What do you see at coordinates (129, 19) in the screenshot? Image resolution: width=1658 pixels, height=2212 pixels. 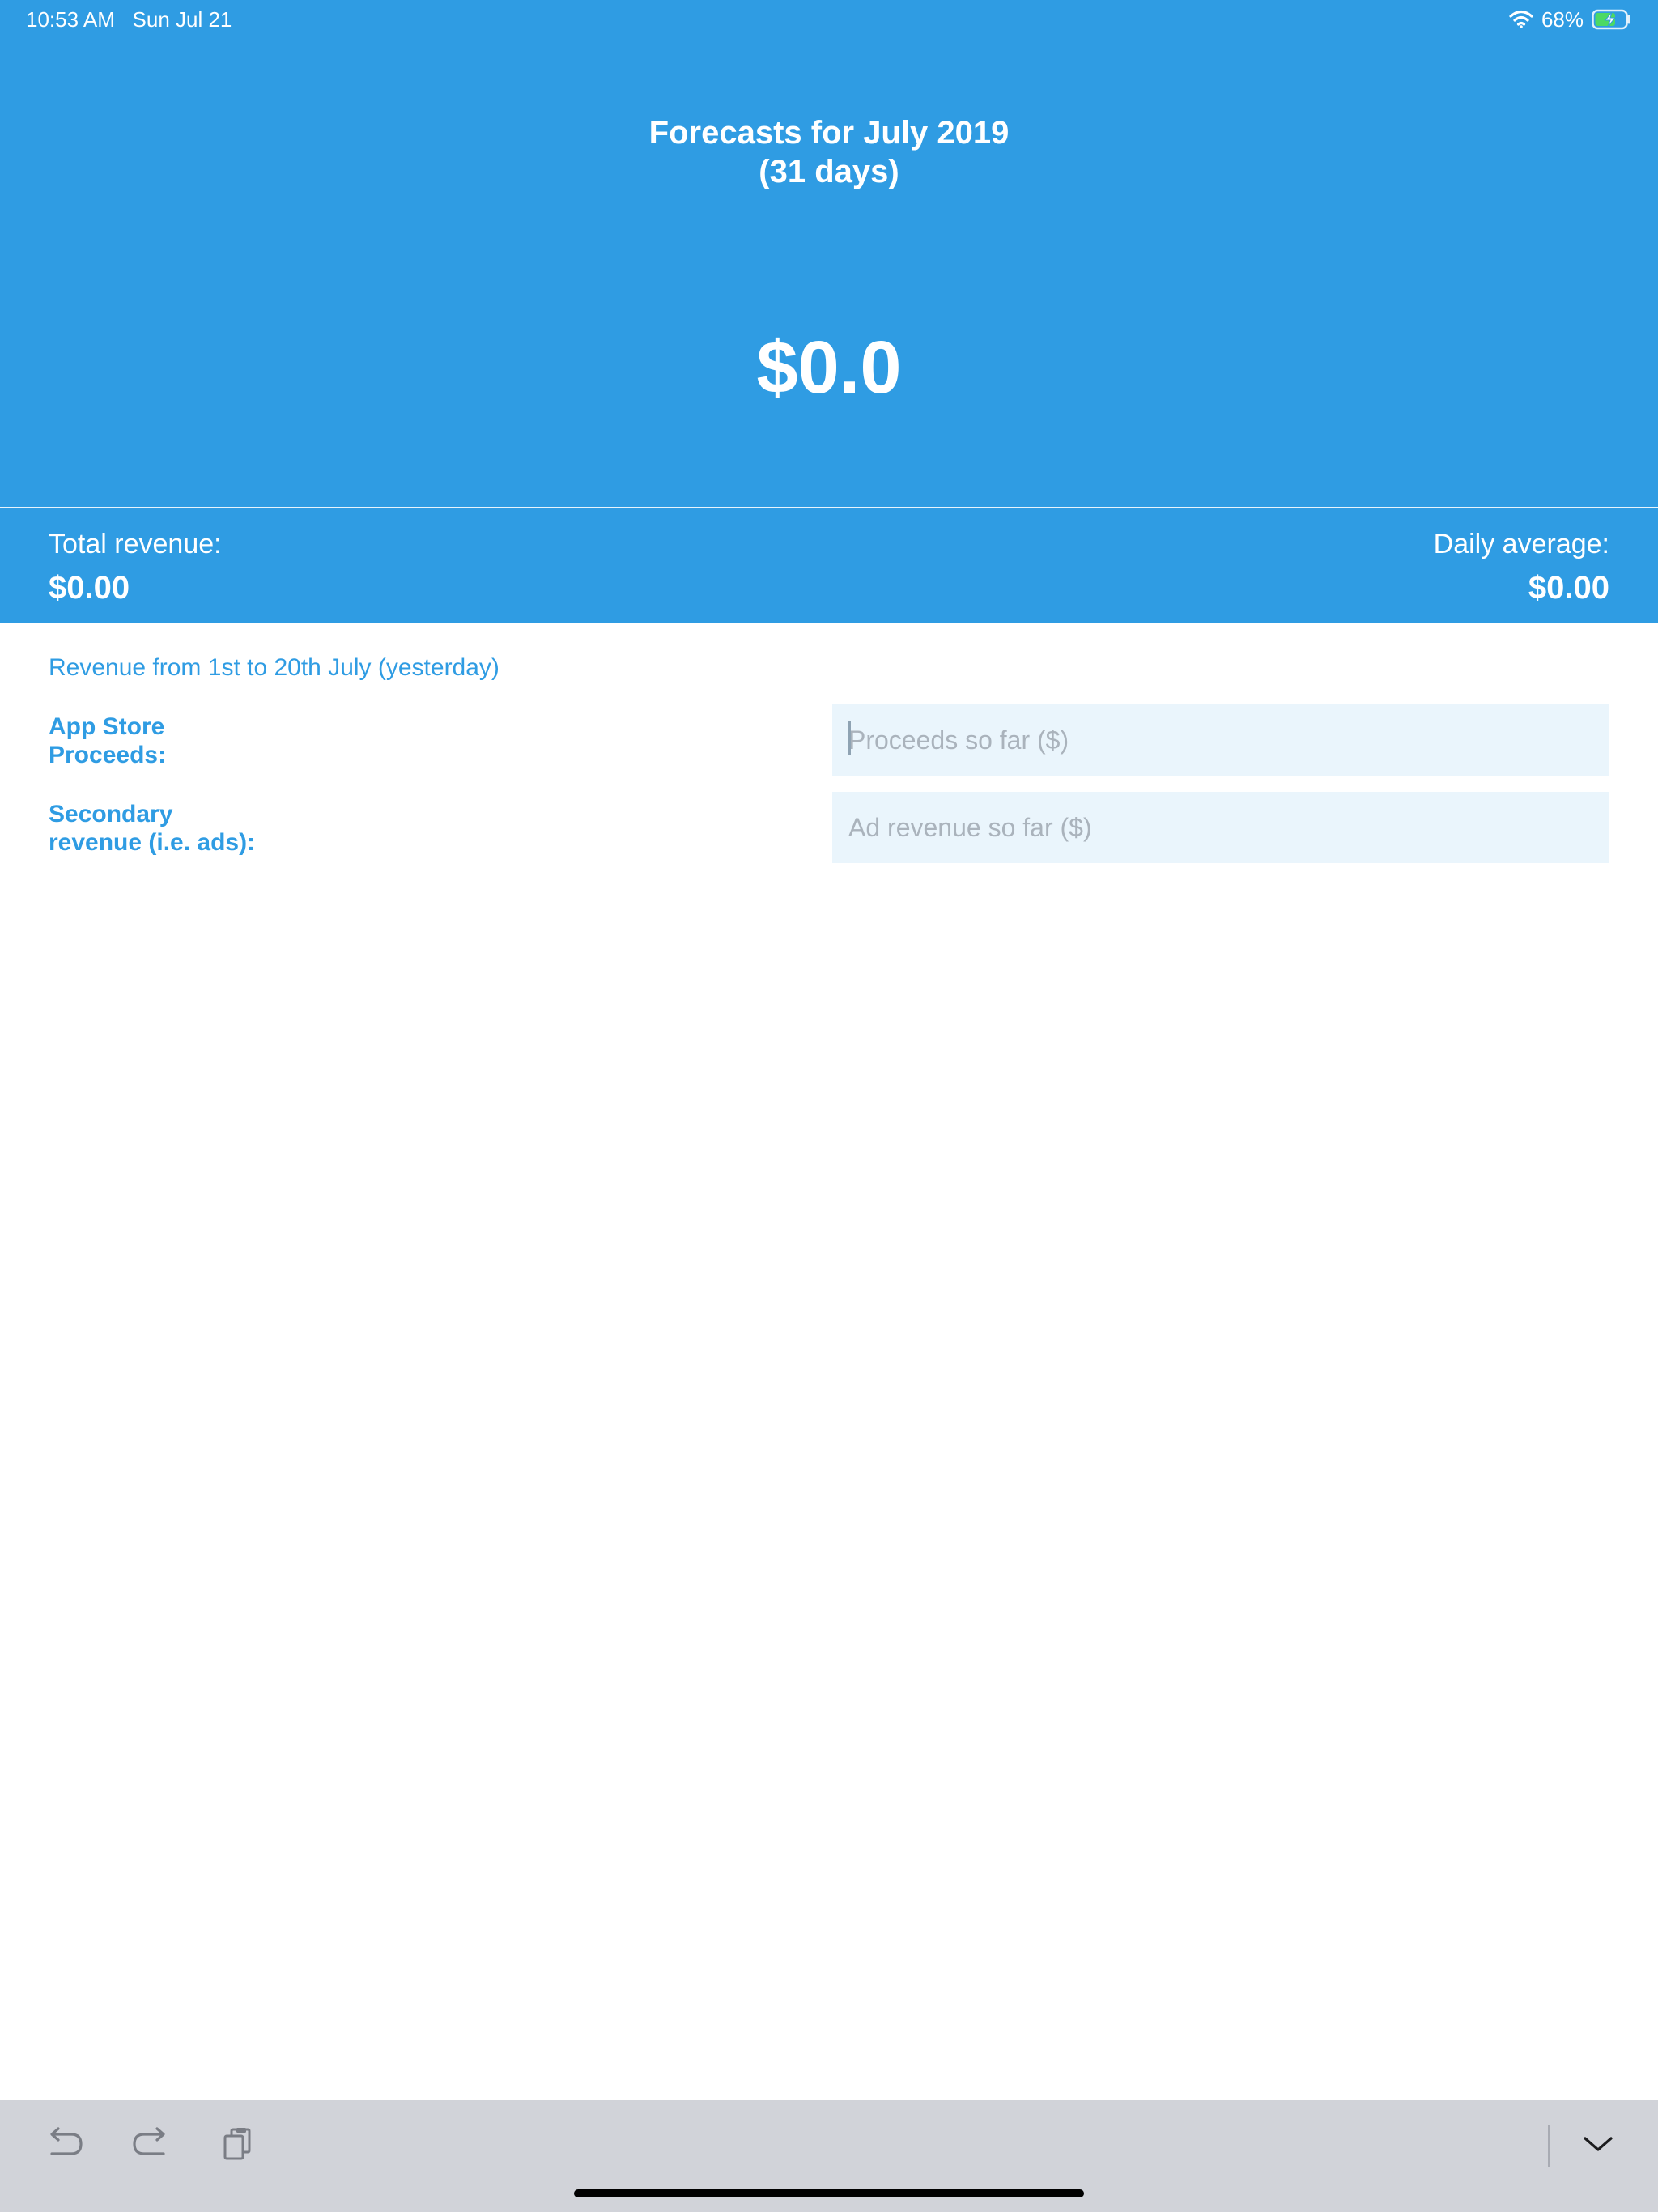 I see `status-bar-left: 10:53 AM Sun Jul 21` at bounding box center [129, 19].